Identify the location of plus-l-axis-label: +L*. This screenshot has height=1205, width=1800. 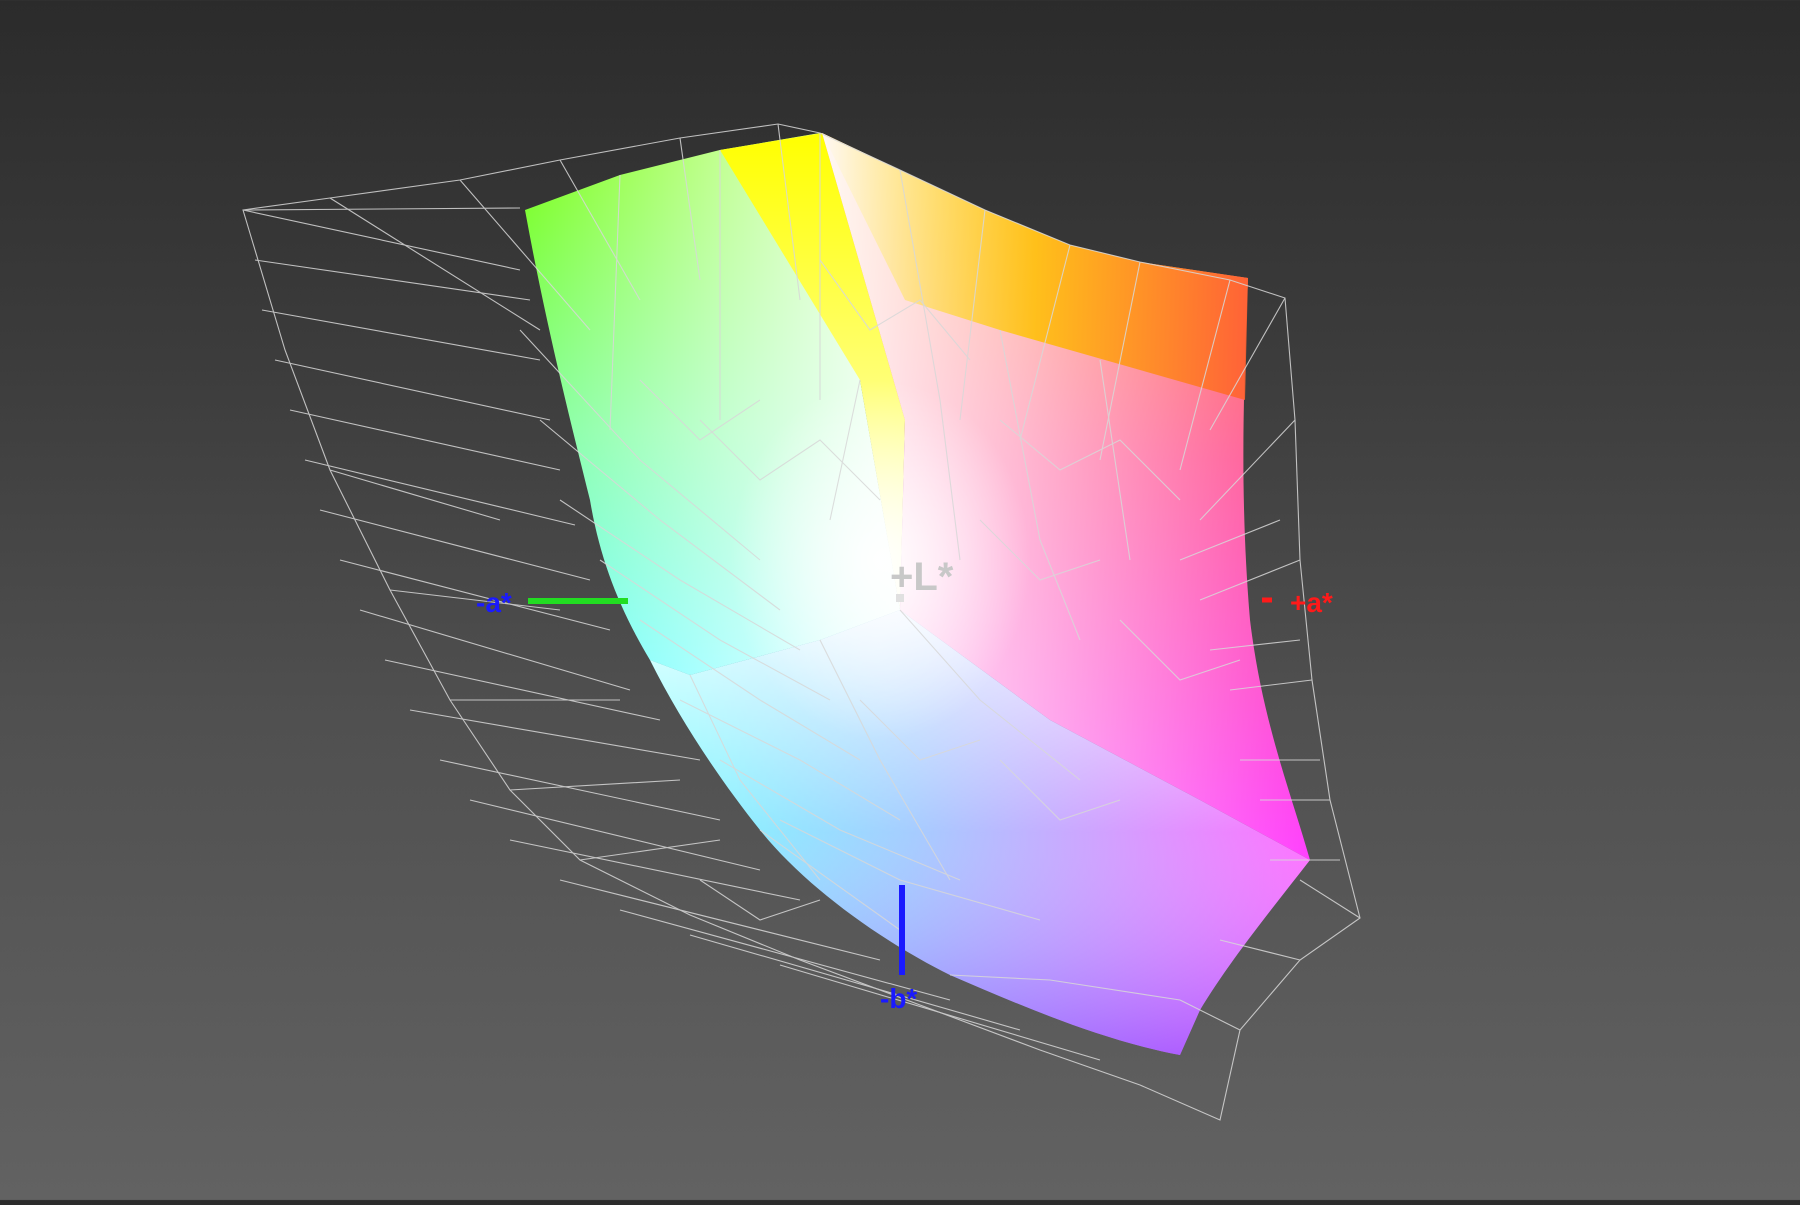
(922, 577).